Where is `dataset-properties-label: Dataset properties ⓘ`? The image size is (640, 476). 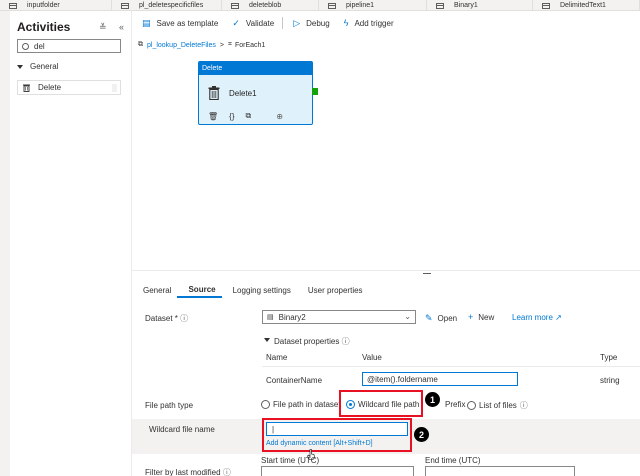 dataset-properties-label: Dataset properties ⓘ is located at coordinates (312, 341).